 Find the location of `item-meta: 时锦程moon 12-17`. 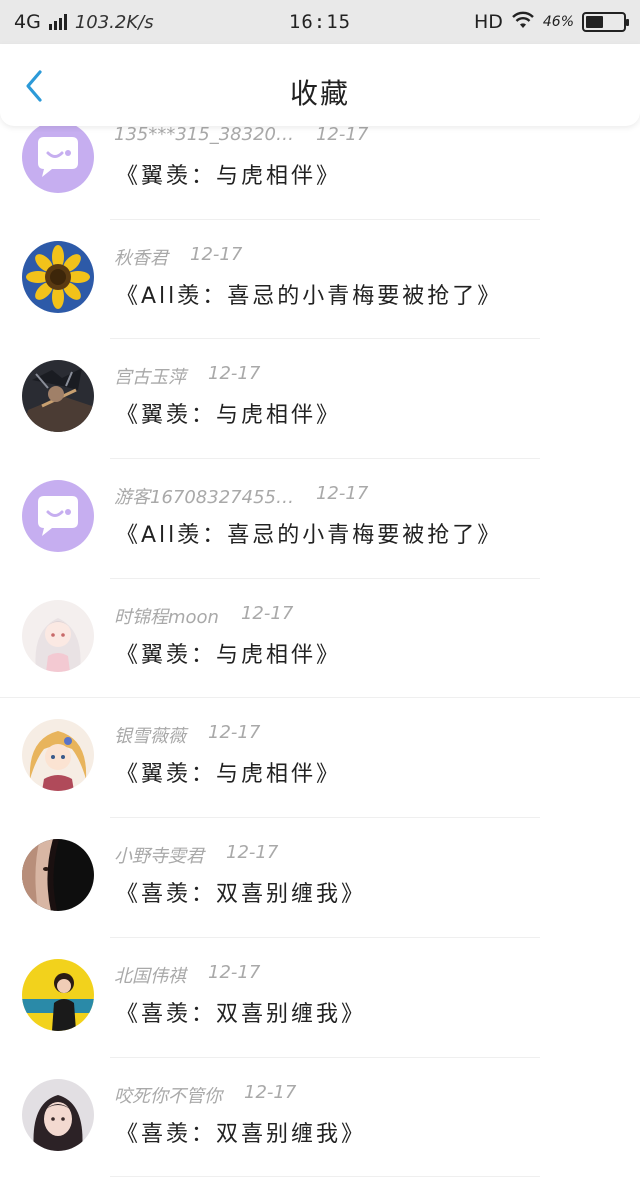

item-meta: 时锦程moon 12-17 is located at coordinates (203, 616).